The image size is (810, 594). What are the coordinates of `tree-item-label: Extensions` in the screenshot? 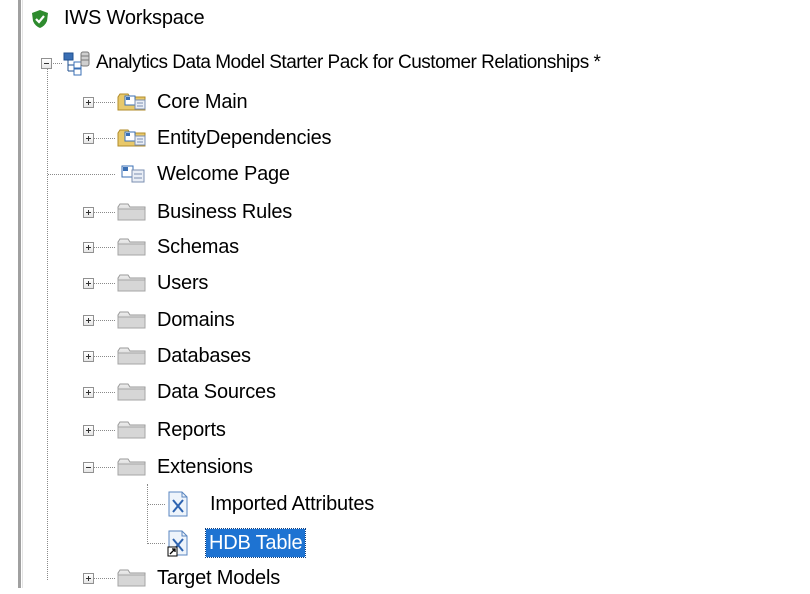 It's located at (205, 467).